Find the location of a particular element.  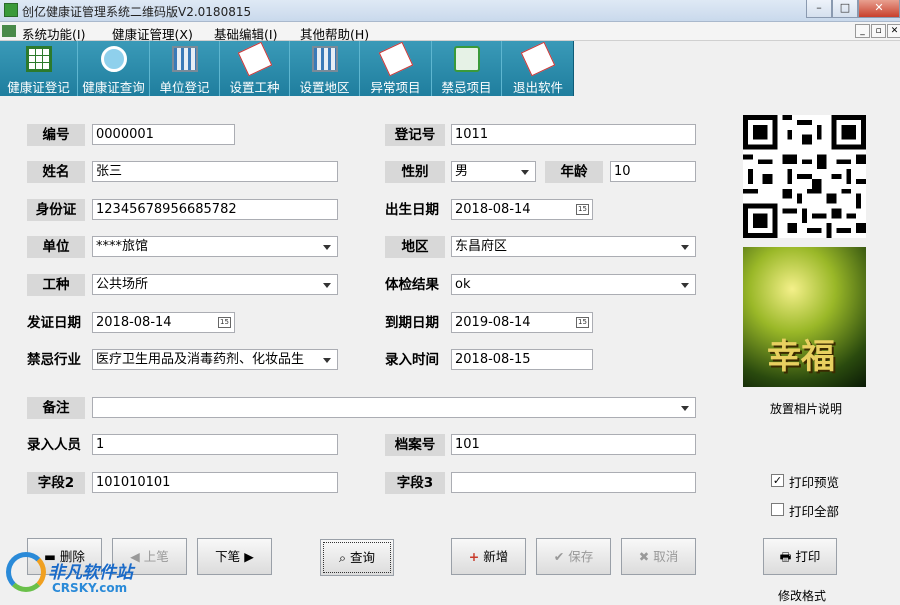

add-label: 新增 is located at coordinates (496, 556).